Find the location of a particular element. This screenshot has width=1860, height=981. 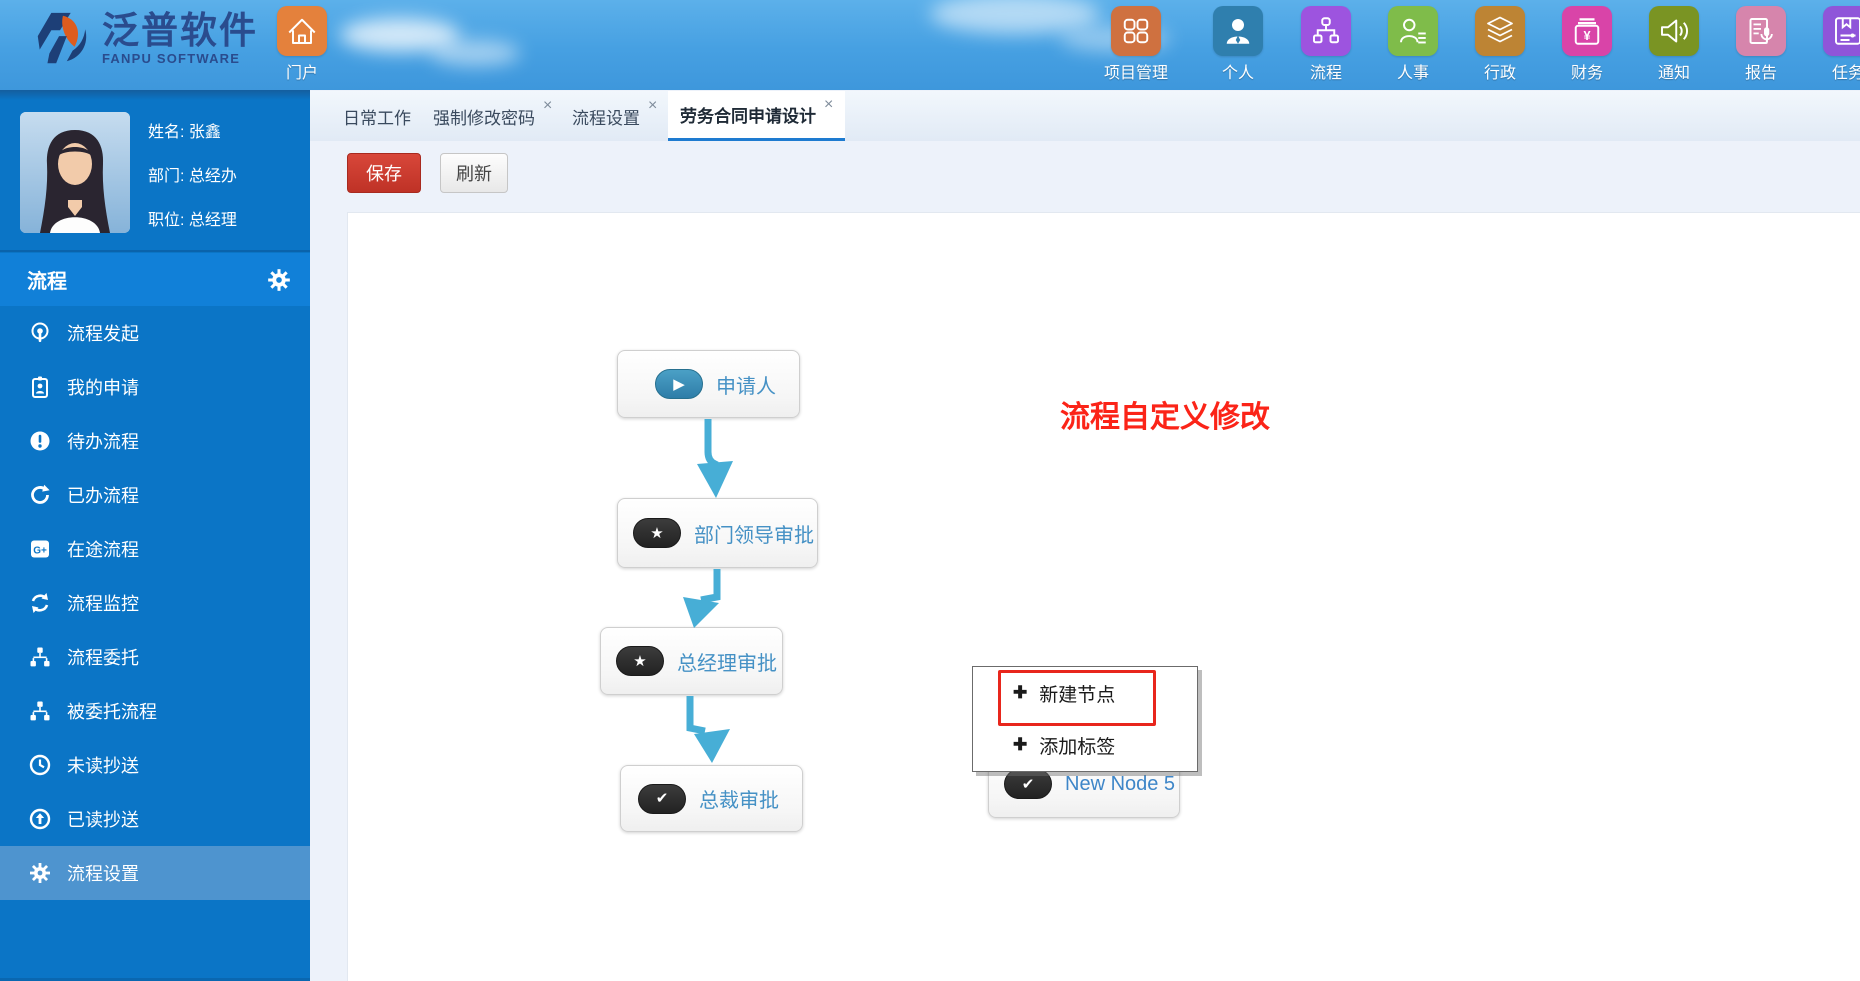

tab-process-settings: 流程设置 × is located at coordinates (614, 116).